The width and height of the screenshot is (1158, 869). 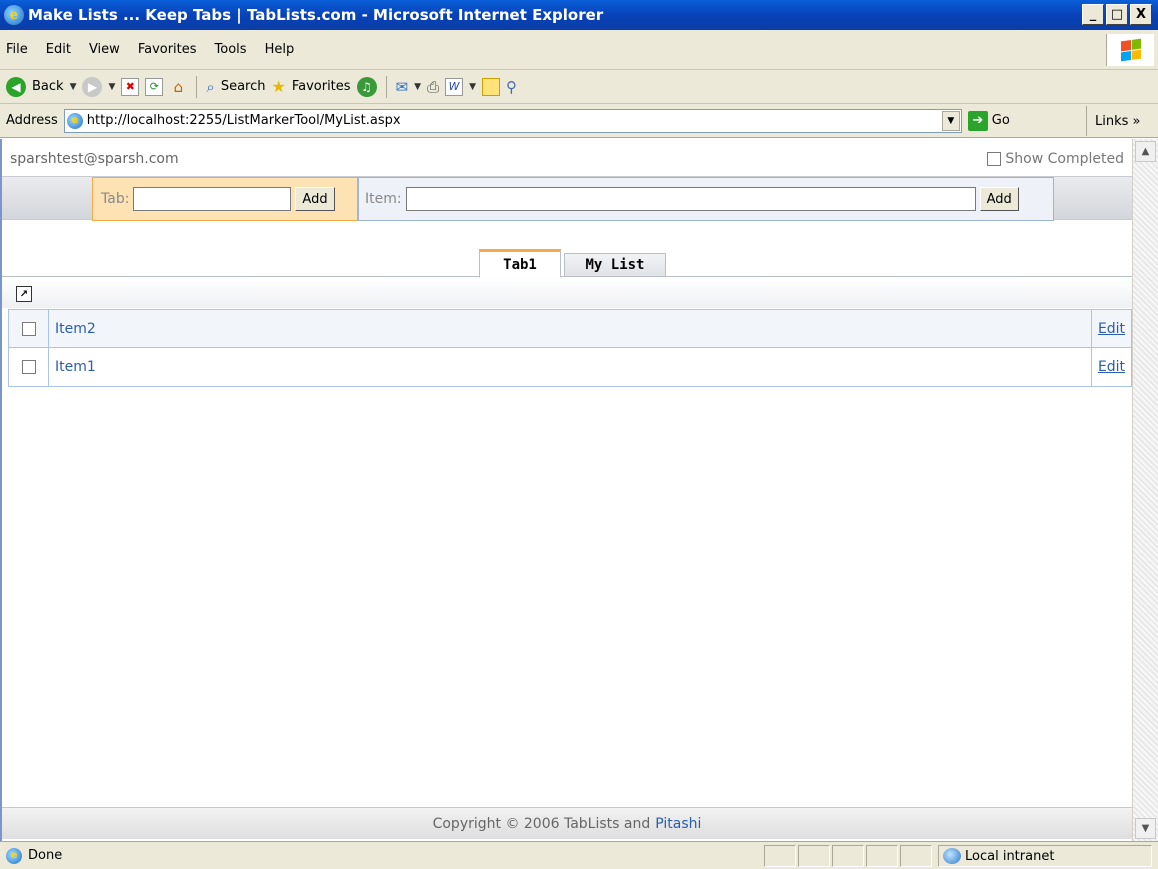 I want to click on item-label: Item:, so click(x=383, y=199).